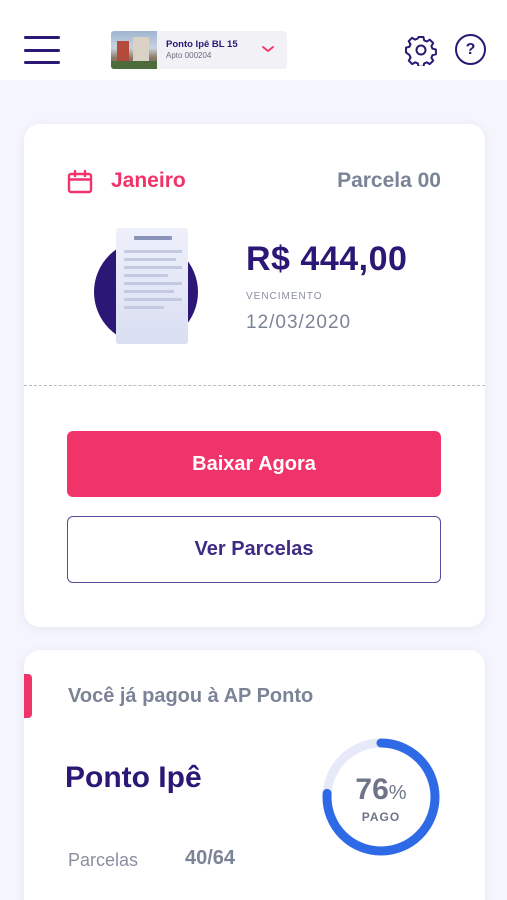 The image size is (507, 900). What do you see at coordinates (327, 259) in the screenshot?
I see `amount-value: R$ 444,00` at bounding box center [327, 259].